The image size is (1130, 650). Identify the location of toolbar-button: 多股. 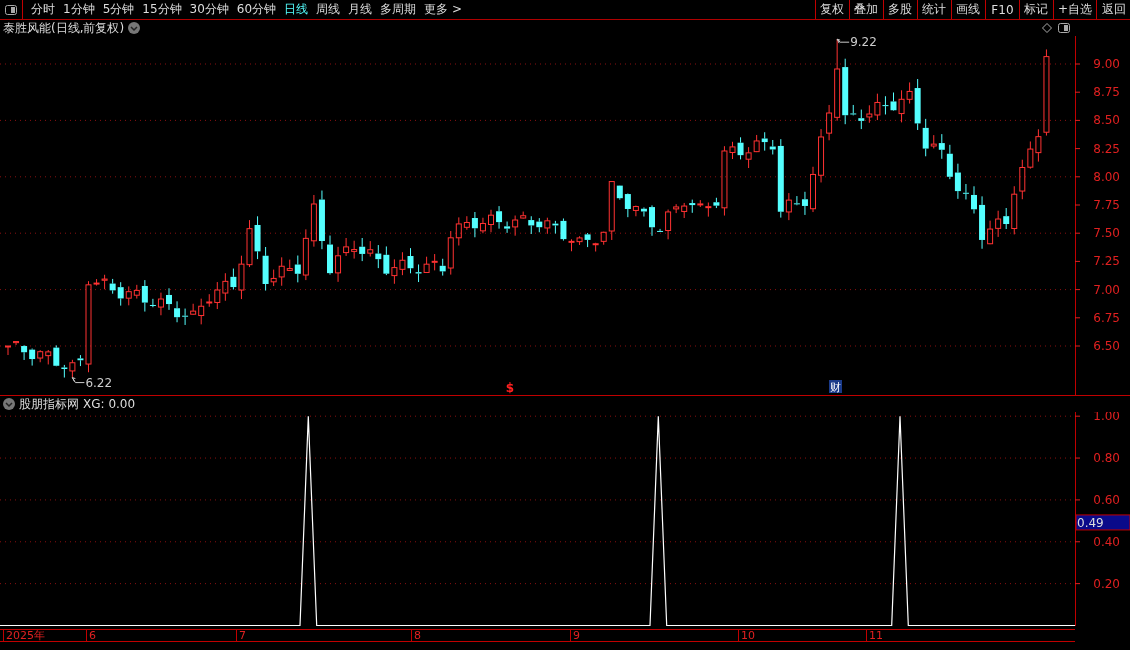
(899, 9).